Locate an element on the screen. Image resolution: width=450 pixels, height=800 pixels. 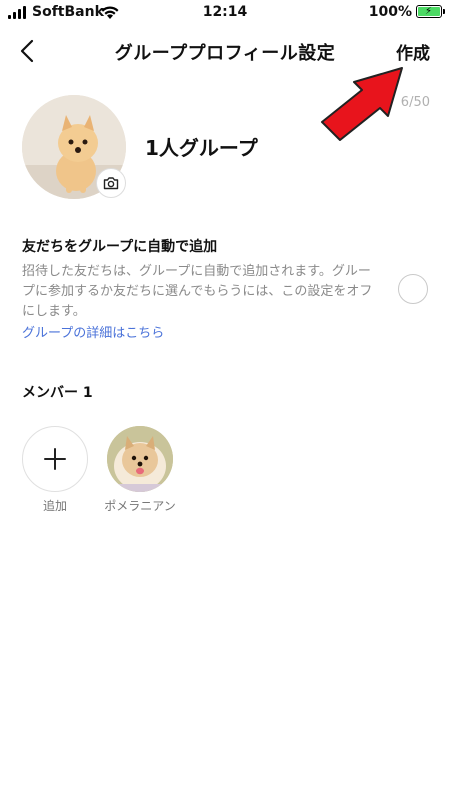
add-member-button is located at coordinates (55, 459).